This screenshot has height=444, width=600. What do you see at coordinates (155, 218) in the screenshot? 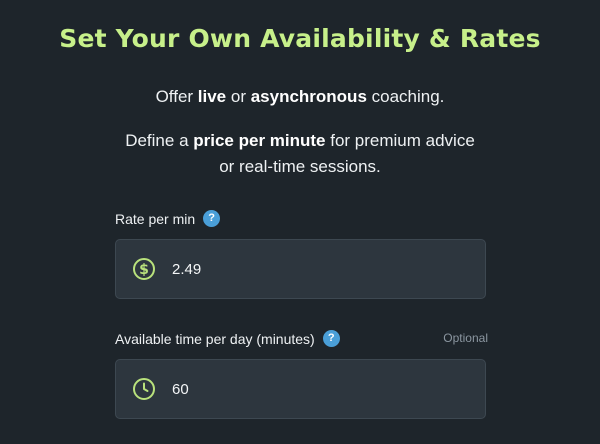
I see `rate-label-text: Rate per min` at bounding box center [155, 218].